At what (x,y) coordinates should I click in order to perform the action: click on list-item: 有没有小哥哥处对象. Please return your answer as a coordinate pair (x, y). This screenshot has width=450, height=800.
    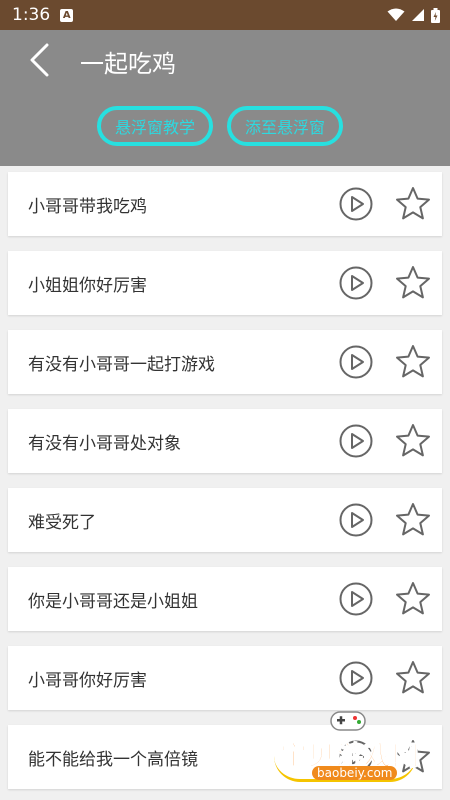
    Looking at the image, I should click on (225, 441).